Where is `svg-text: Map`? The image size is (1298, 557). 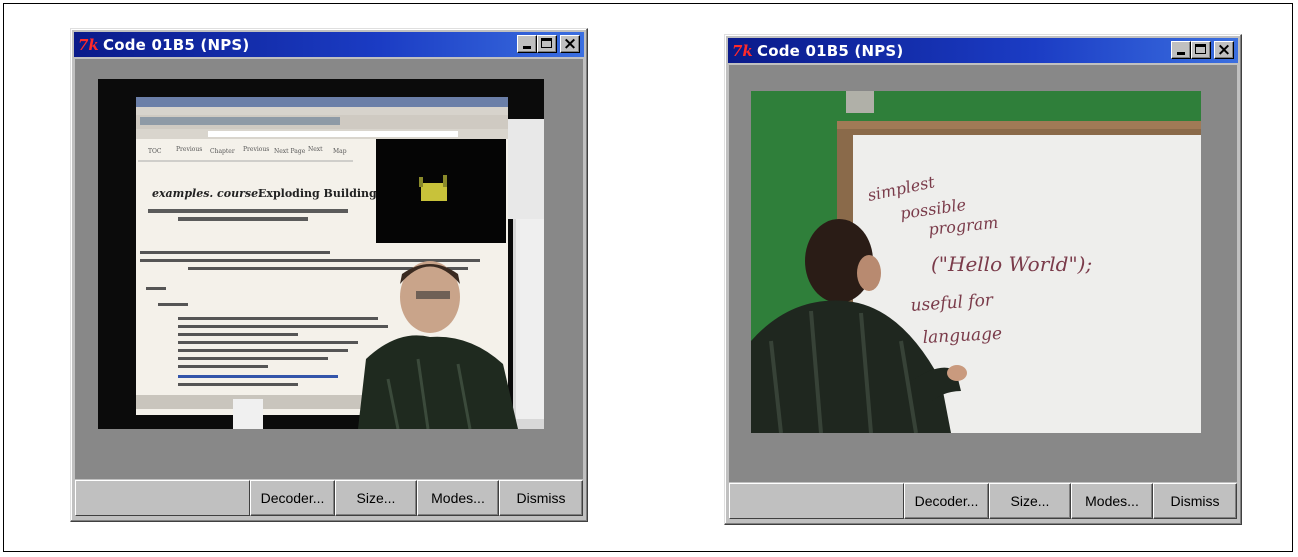
svg-text: Map is located at coordinates (340, 151).